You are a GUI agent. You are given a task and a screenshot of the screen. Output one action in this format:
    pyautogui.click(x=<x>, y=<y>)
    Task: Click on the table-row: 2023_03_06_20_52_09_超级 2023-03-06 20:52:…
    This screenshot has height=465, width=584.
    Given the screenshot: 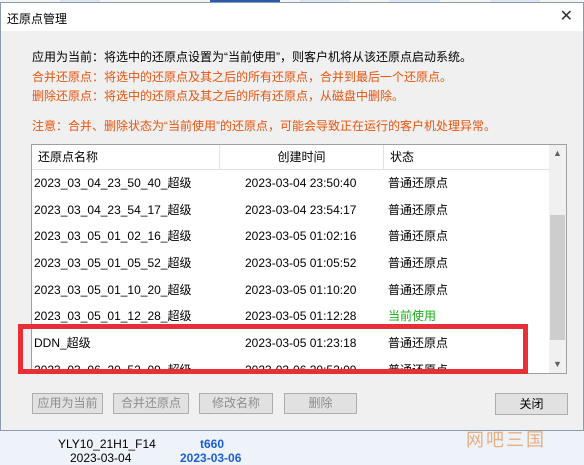 What is the action you would take?
    pyautogui.click(x=291, y=365)
    